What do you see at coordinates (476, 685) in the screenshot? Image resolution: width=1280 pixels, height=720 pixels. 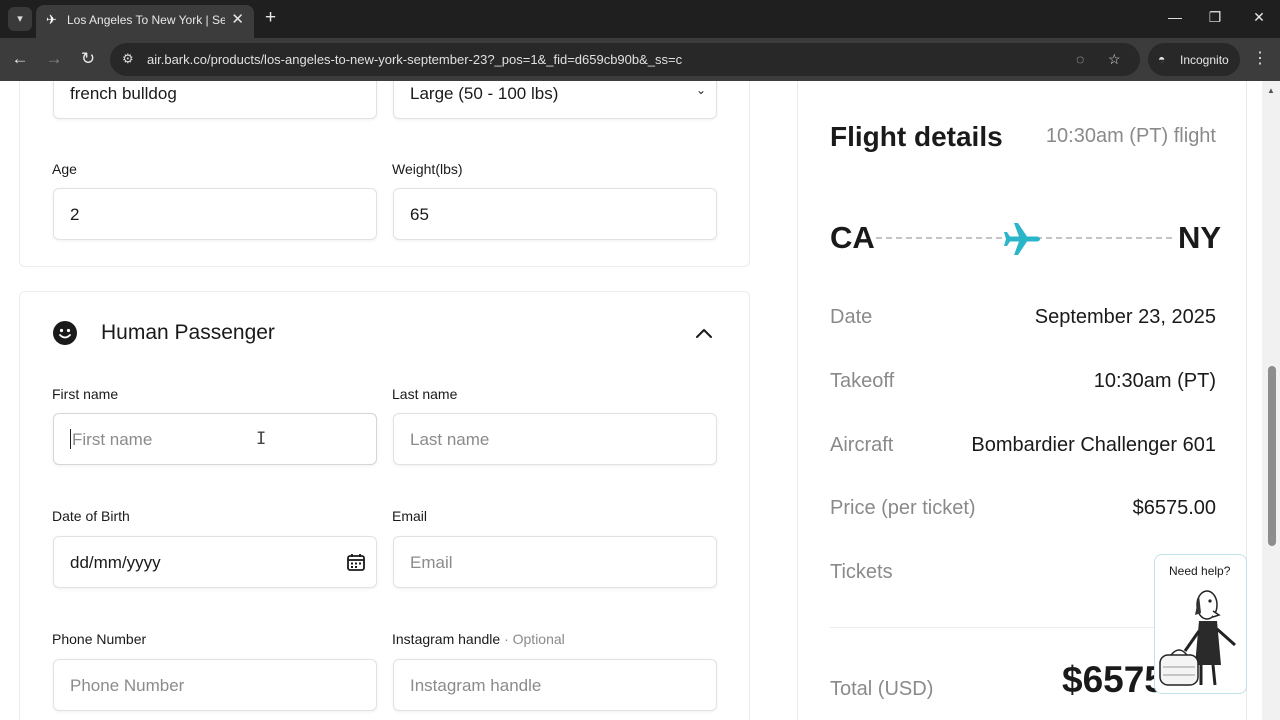 I see `instagram-placeholder: Instagram handle` at bounding box center [476, 685].